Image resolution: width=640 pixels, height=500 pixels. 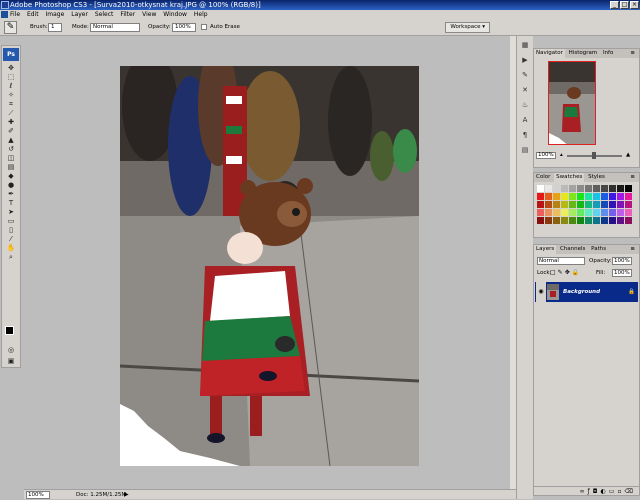 What do you see at coordinates (596, 177) in the screenshot?
I see `tab-styles: Styles` at bounding box center [596, 177].